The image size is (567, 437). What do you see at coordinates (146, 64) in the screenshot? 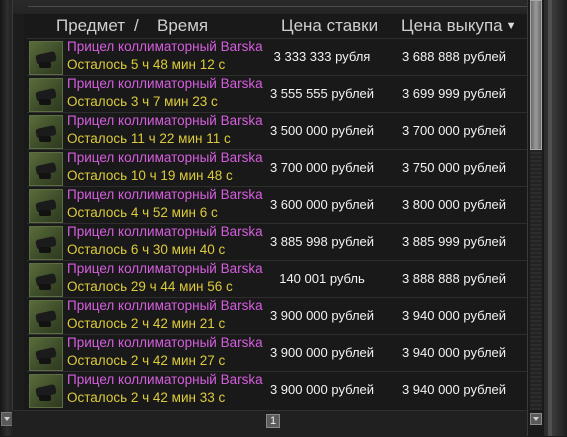
I see `lot-time-left: Осталось 5 ч 48 мин 12 с` at bounding box center [146, 64].